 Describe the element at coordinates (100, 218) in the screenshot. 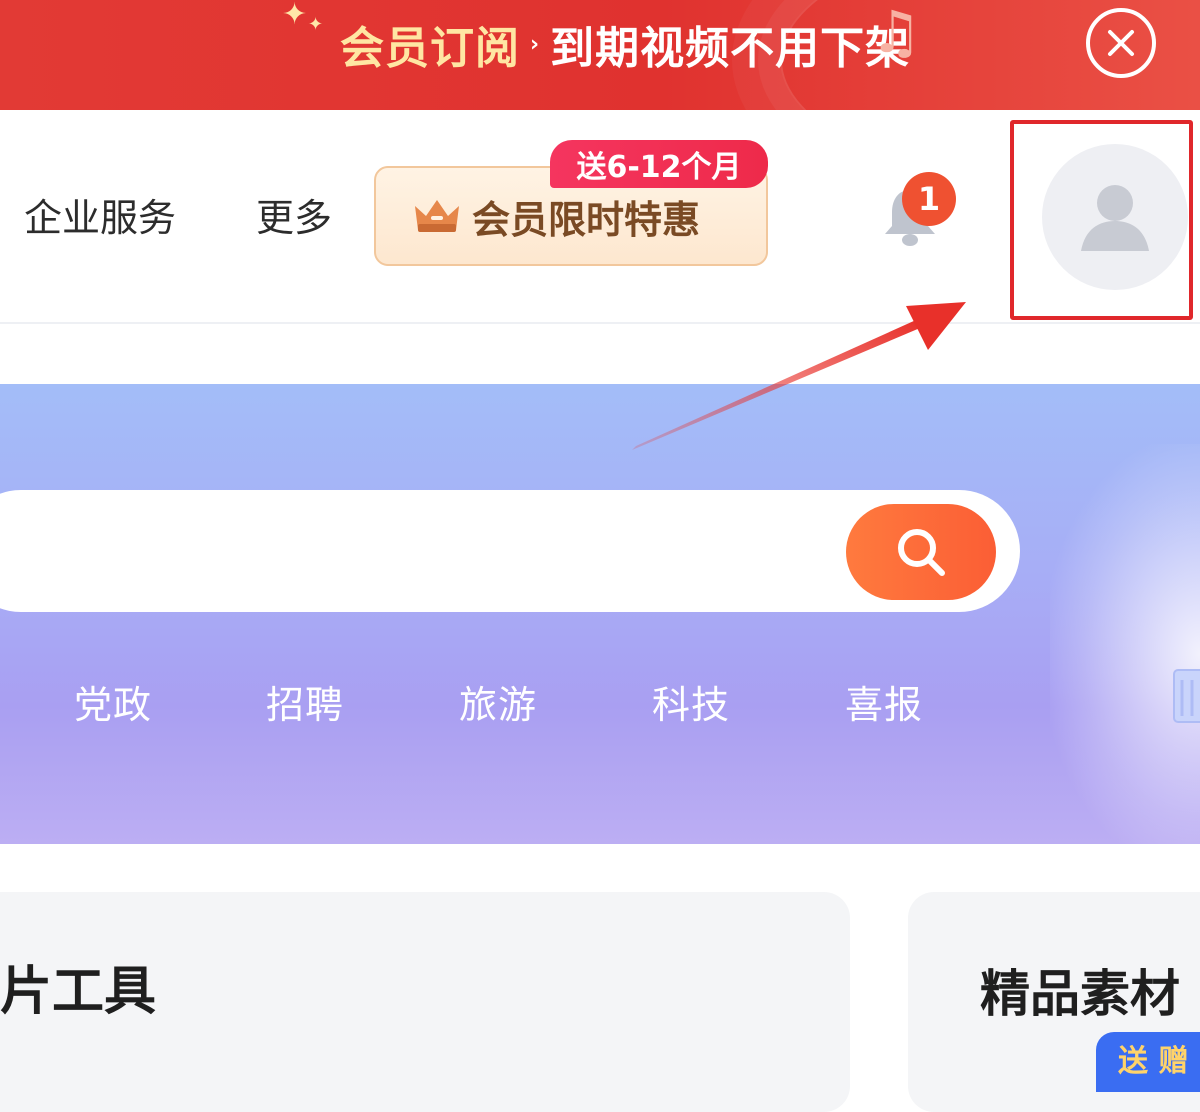

I see `nav-enterprise-services: 企业服务` at that location.